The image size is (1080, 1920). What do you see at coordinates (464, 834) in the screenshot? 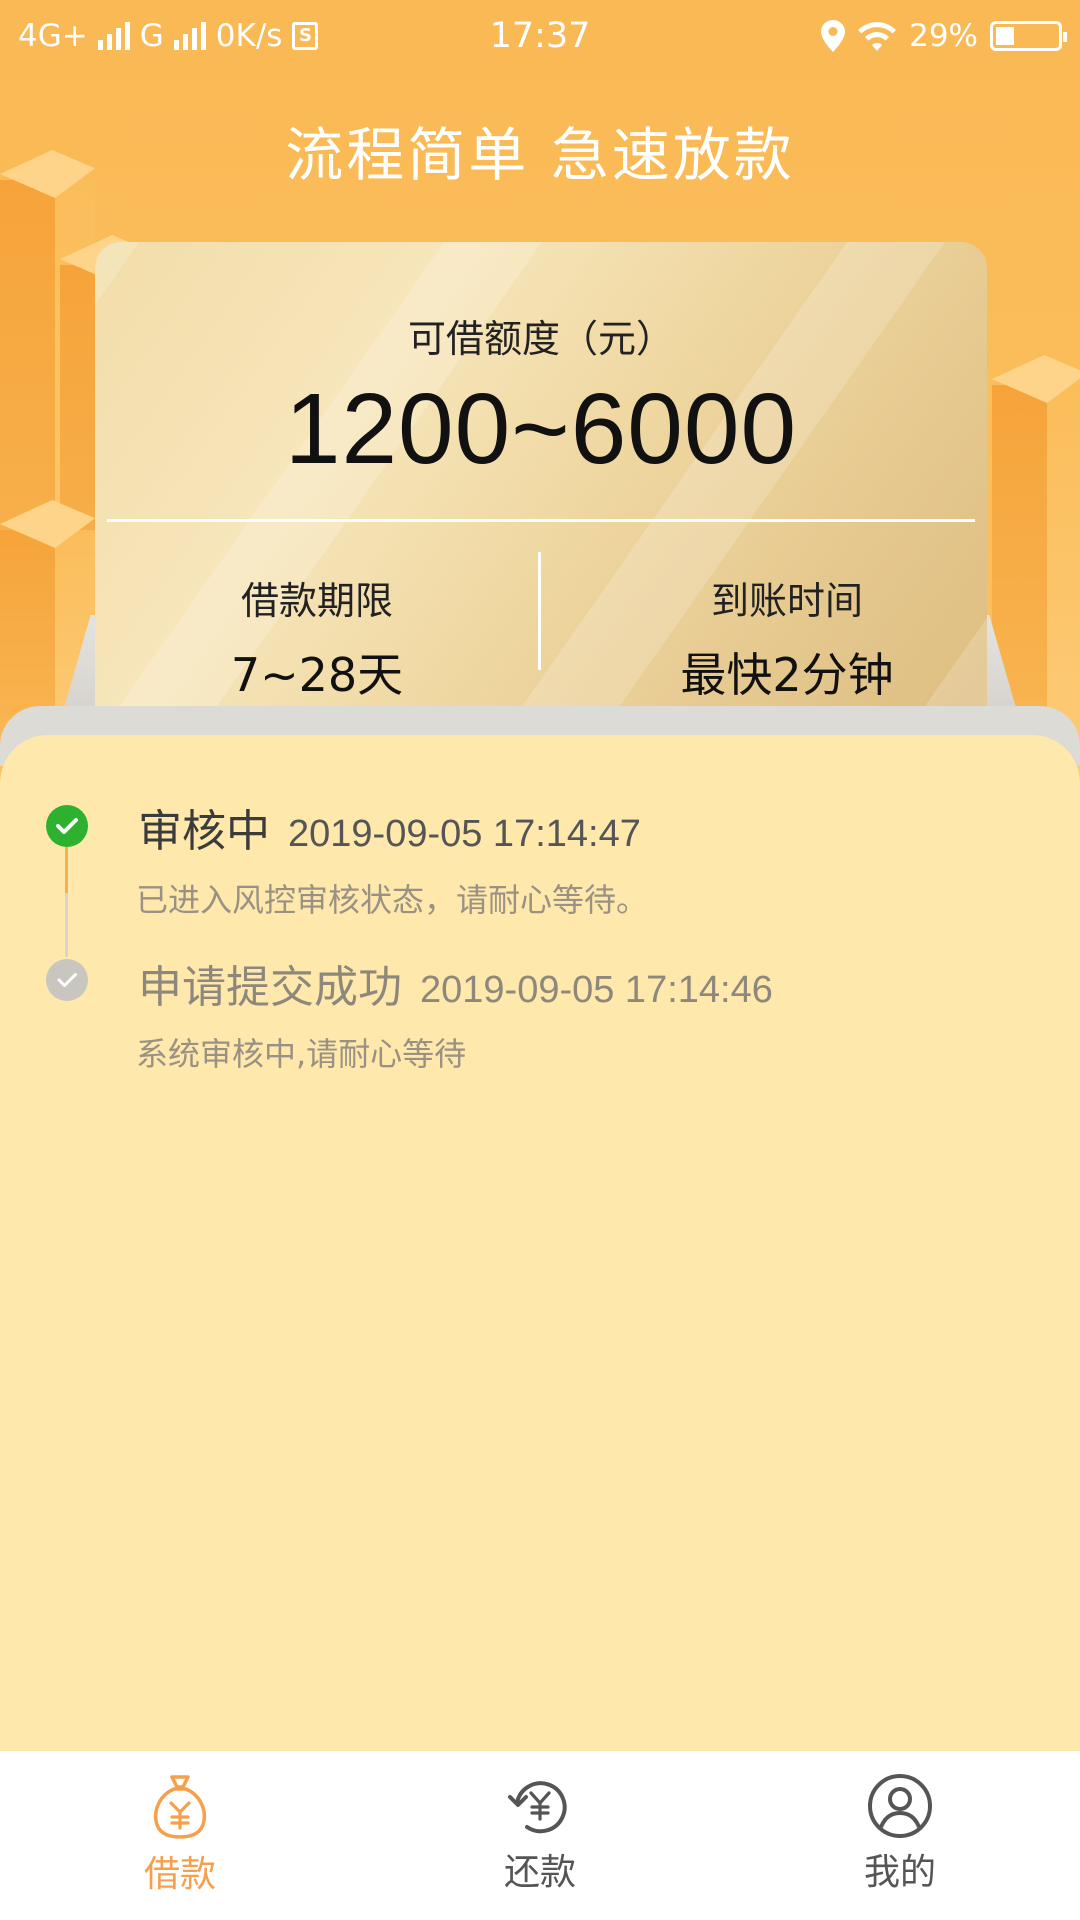
I see `timeline-time: 2019-09-05 17:14:47` at bounding box center [464, 834].